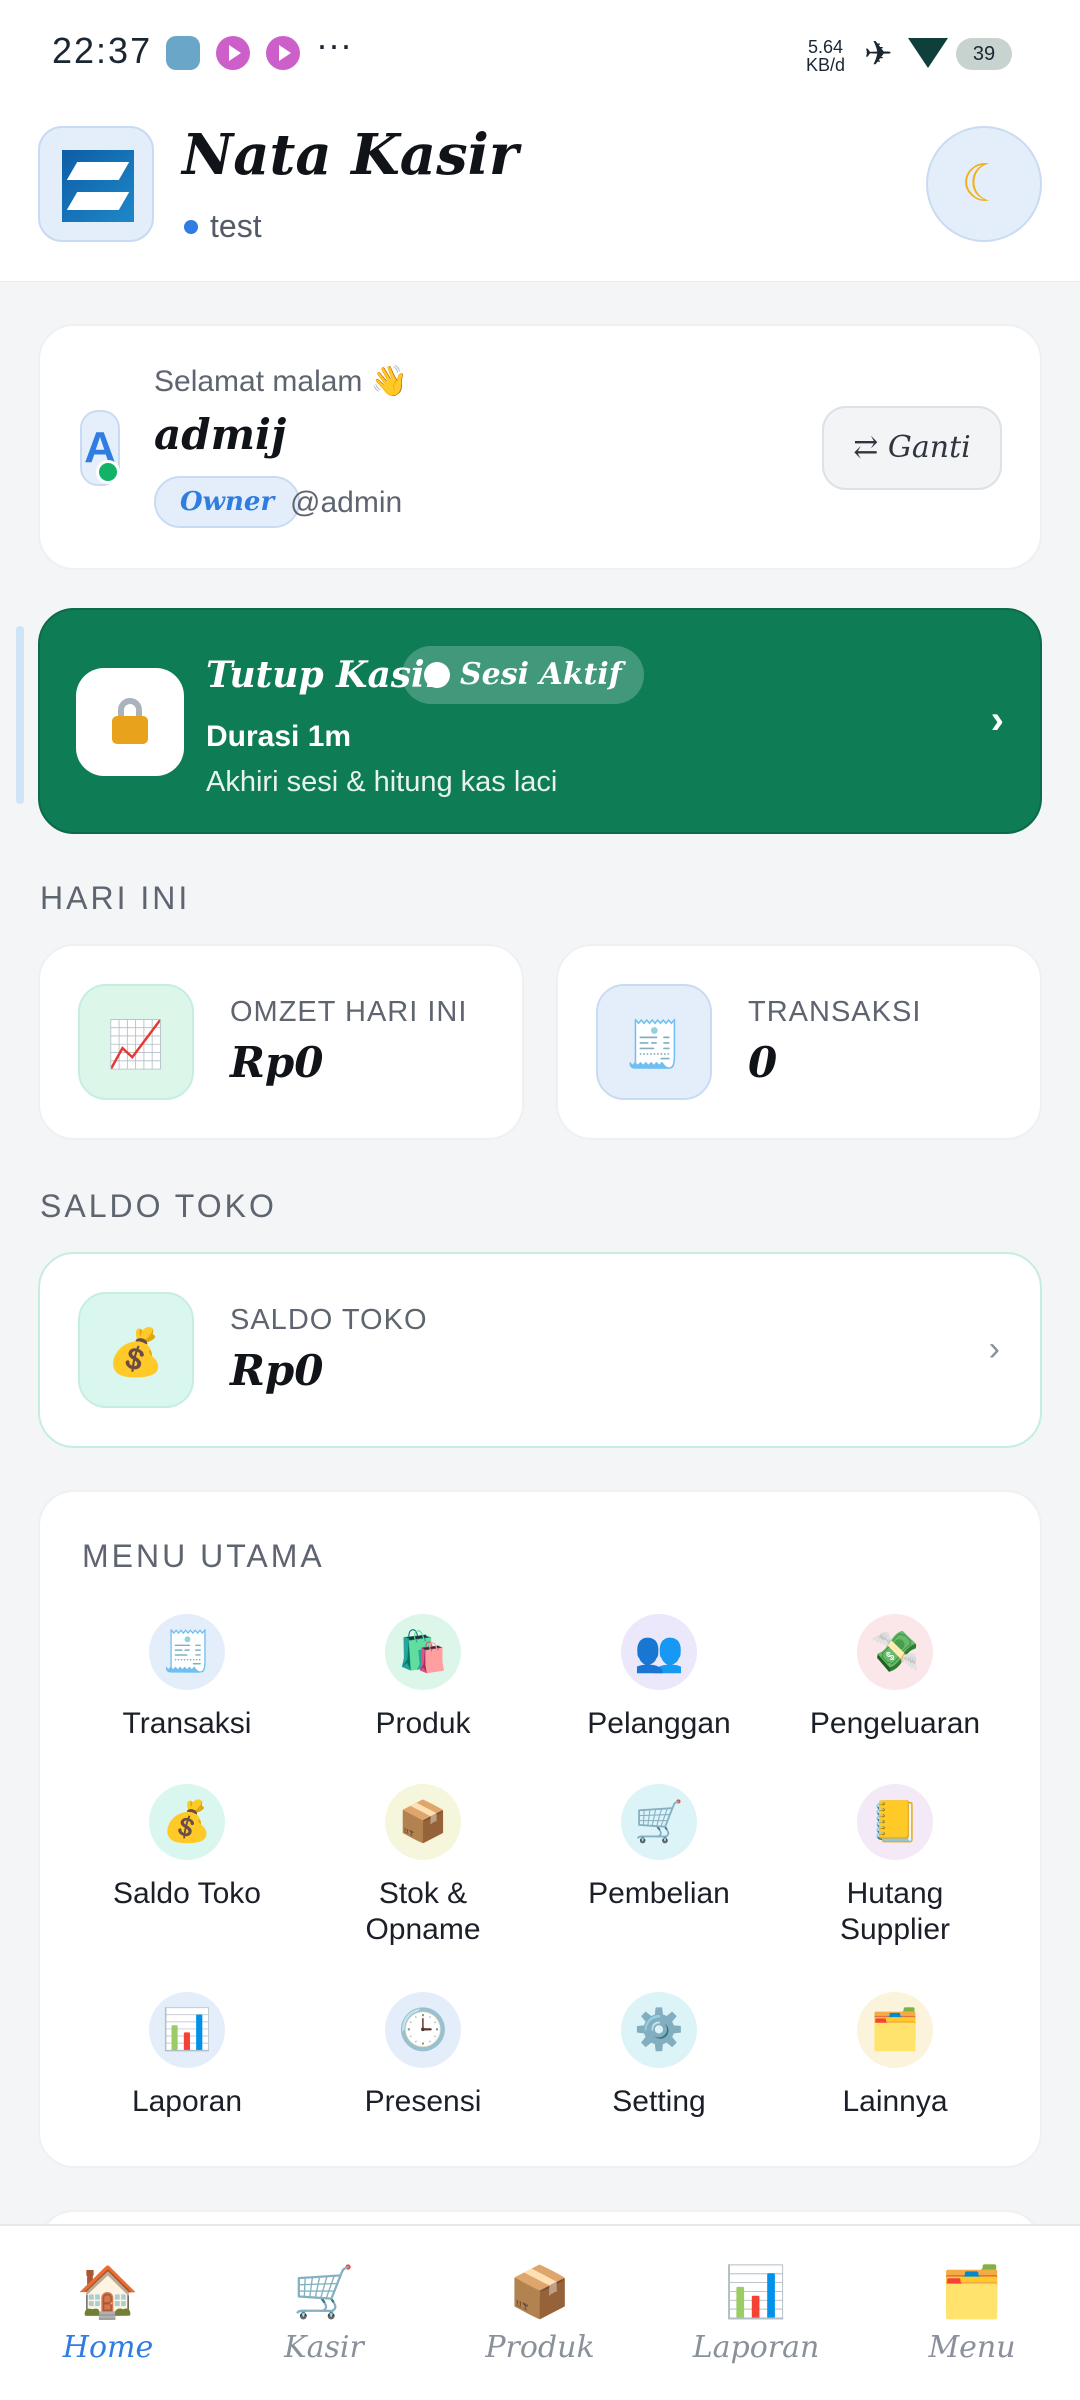  What do you see at coordinates (279, 736) in the screenshot?
I see `session-duration: Durasi 1m` at bounding box center [279, 736].